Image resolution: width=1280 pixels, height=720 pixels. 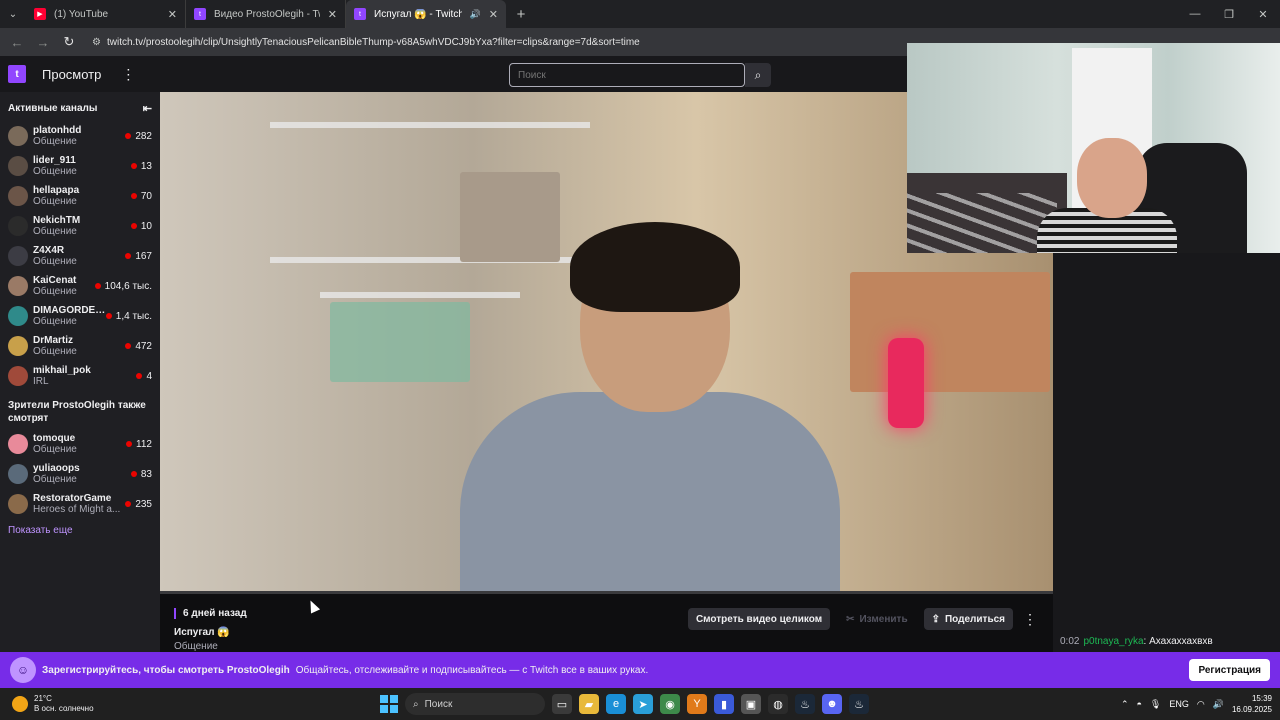 I want to click on sidebar-channel-platonhdd: platonhdd Общение 282, so click(x=80, y=136).